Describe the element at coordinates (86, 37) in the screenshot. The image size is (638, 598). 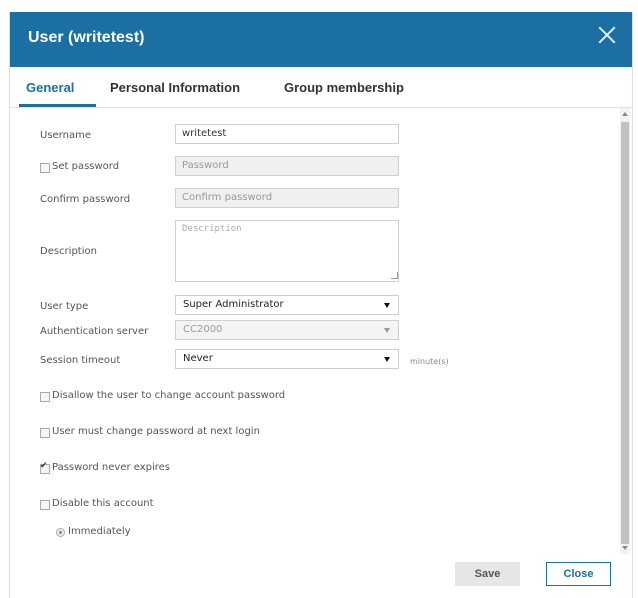
I see `dialog-title: User (writetest)` at that location.